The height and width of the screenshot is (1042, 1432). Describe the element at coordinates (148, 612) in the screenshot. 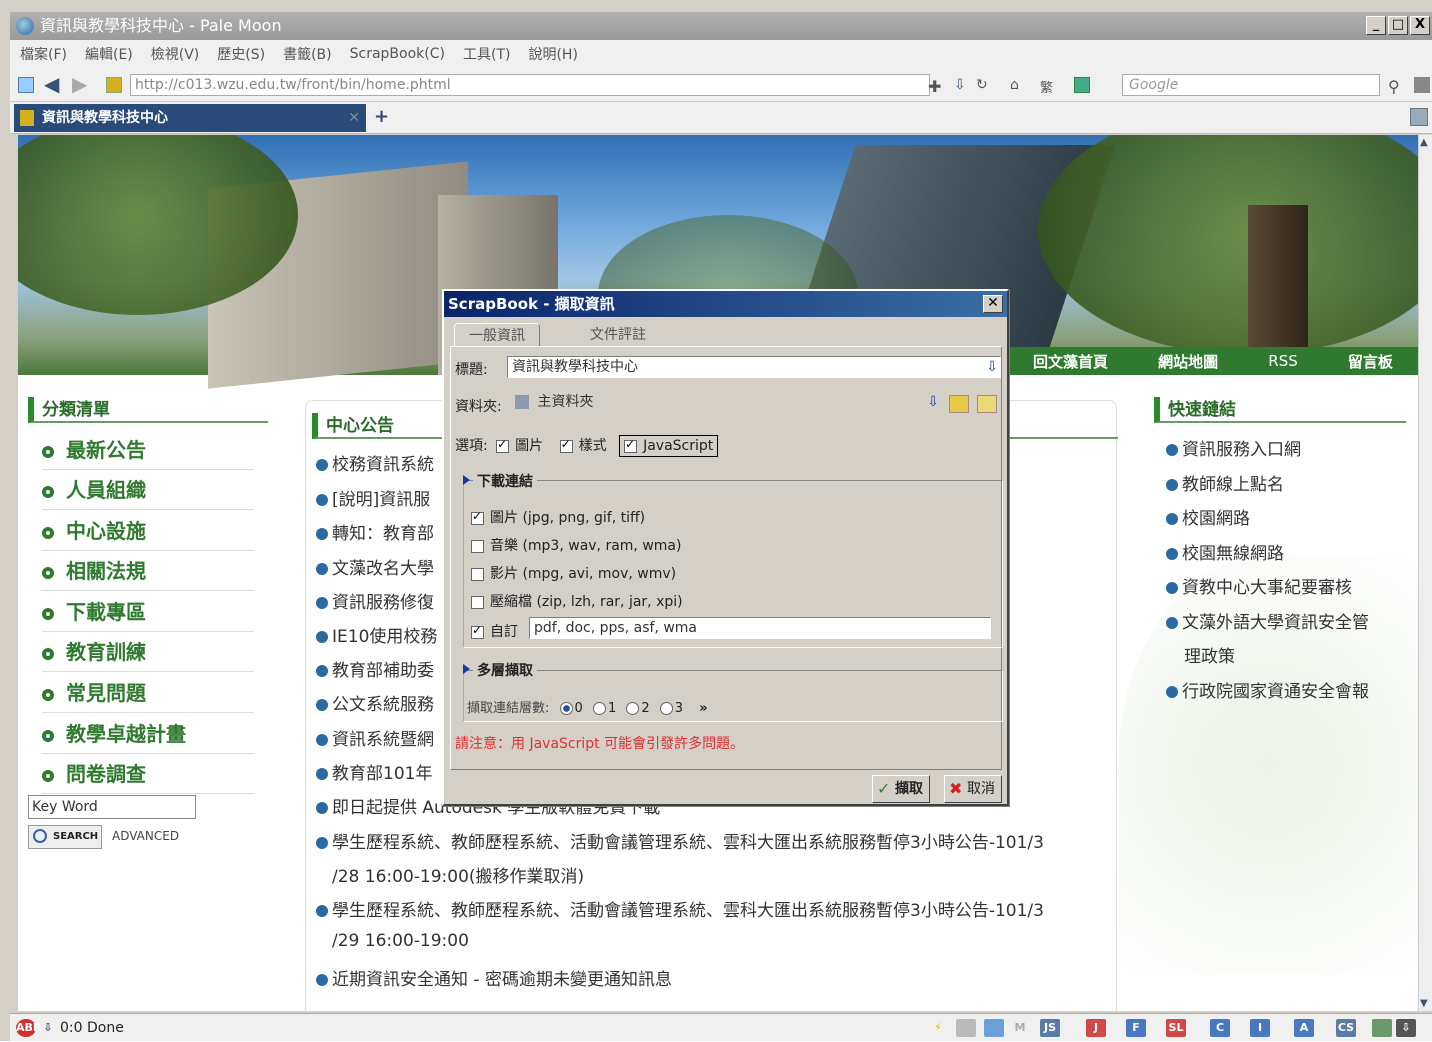

I see `category-item: 下載專區` at that location.